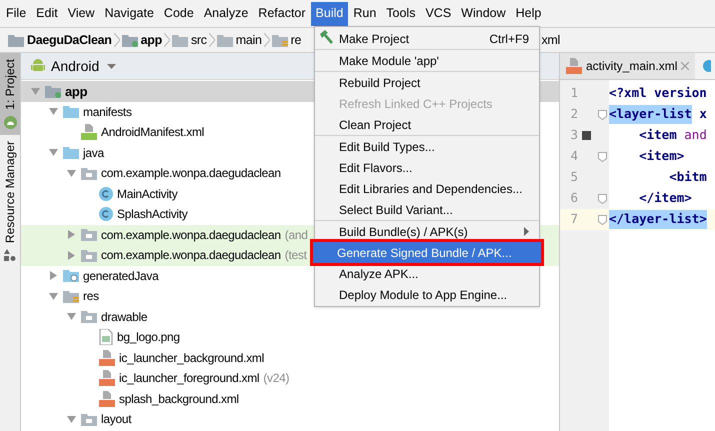 This screenshot has height=431, width=715. What do you see at coordinates (186, 378) in the screenshot?
I see `tree-item: ic_launcher_foreground.xml (v24)` at bounding box center [186, 378].